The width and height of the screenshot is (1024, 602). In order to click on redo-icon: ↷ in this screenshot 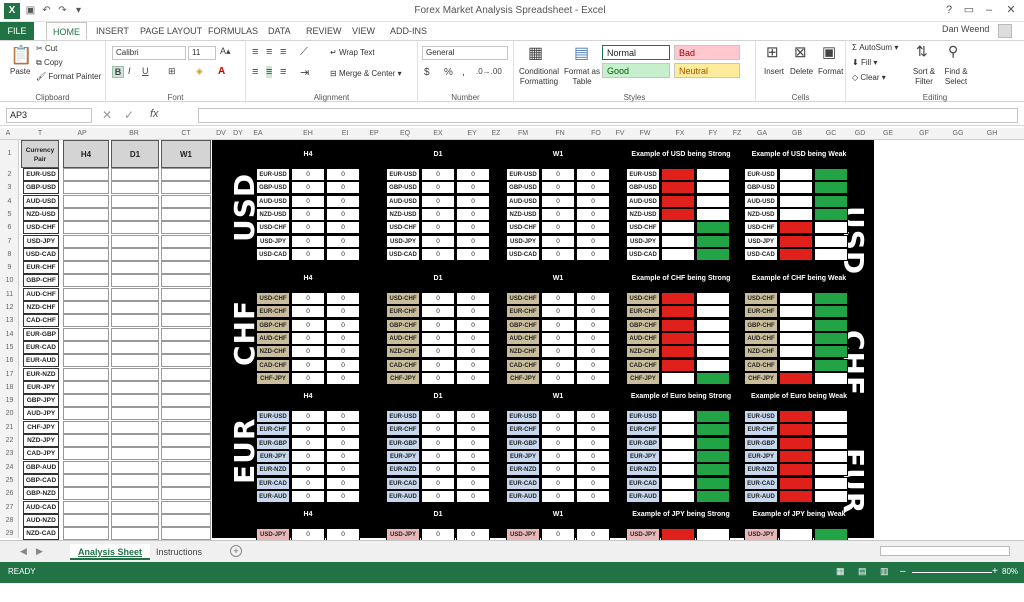, I will do `click(62, 10)`.